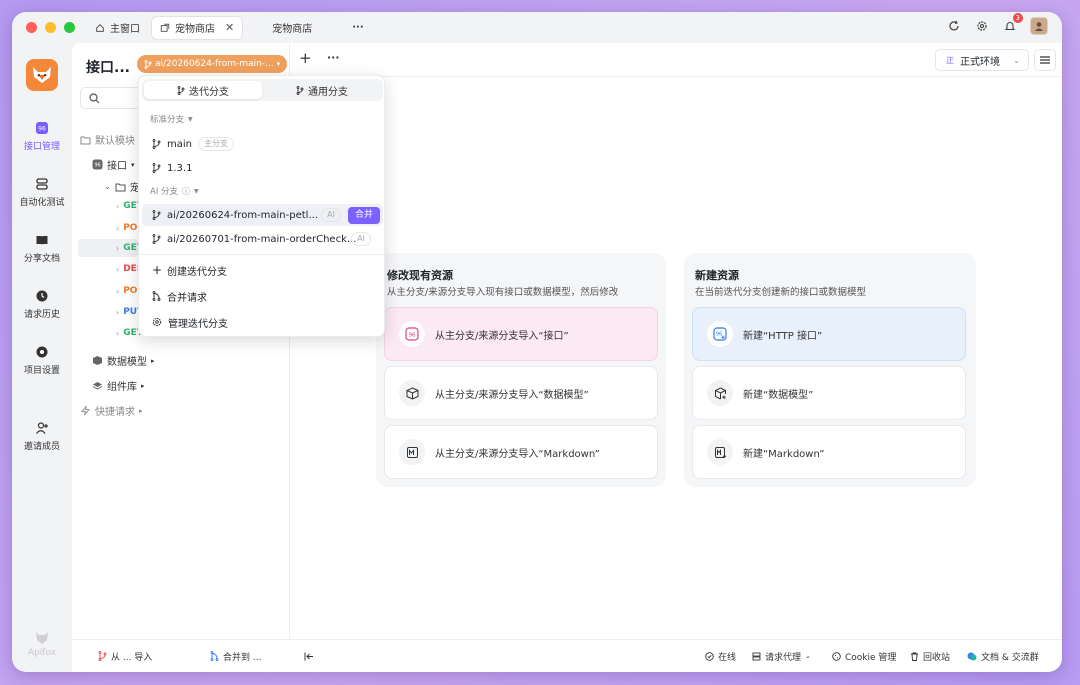 The width and height of the screenshot is (1080, 685). Describe the element at coordinates (42, 136) in the screenshot. I see `nav-api-management: 96 接口管理` at that location.